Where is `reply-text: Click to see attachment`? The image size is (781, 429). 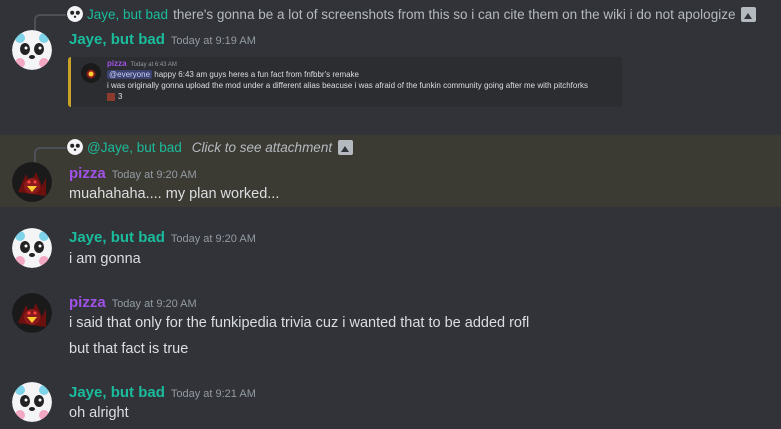
reply-text: Click to see attachment is located at coordinates (262, 147).